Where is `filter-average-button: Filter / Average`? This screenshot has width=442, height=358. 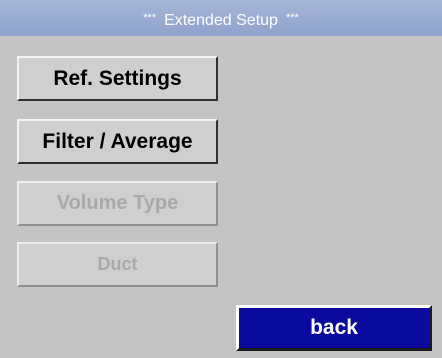 filter-average-button: Filter / Average is located at coordinates (117, 141).